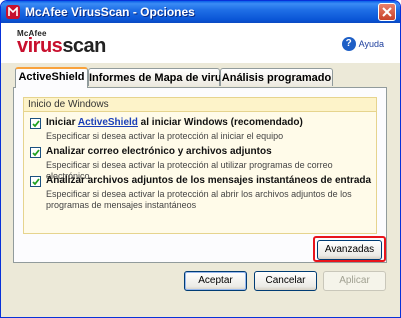  I want to click on activeshield-link: ActiveShield, so click(108, 122).